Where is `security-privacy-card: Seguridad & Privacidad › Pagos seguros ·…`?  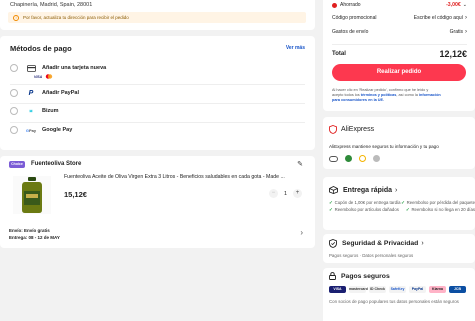
security-privacy-card: Seguridad & Privacidad › Pagos seguros ·… is located at coordinates (399, 248).